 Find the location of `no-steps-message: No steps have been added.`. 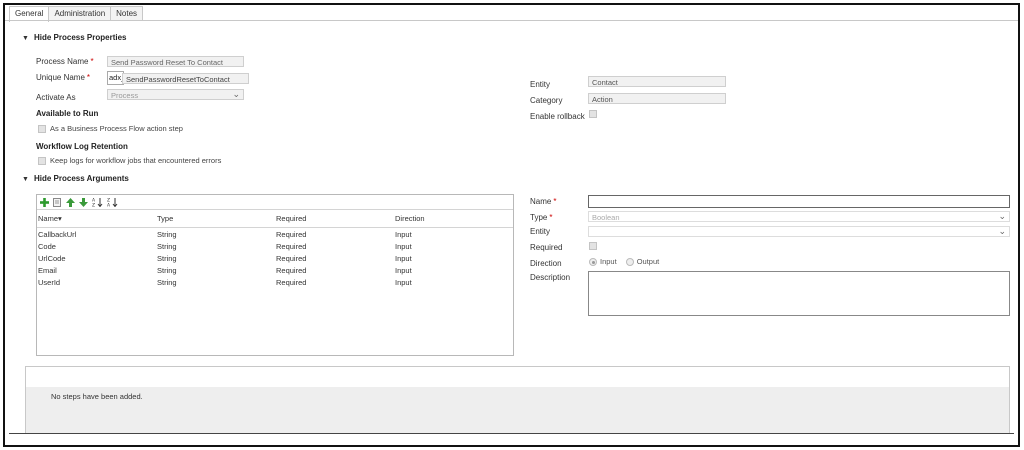

no-steps-message: No steps have been added. is located at coordinates (97, 396).